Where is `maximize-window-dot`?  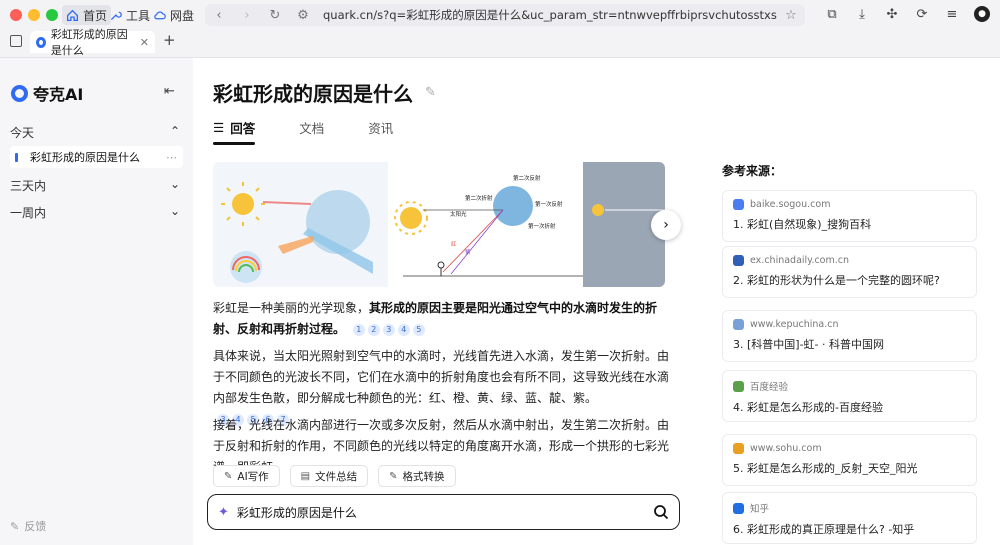
maximize-window-dot is located at coordinates (52, 15).